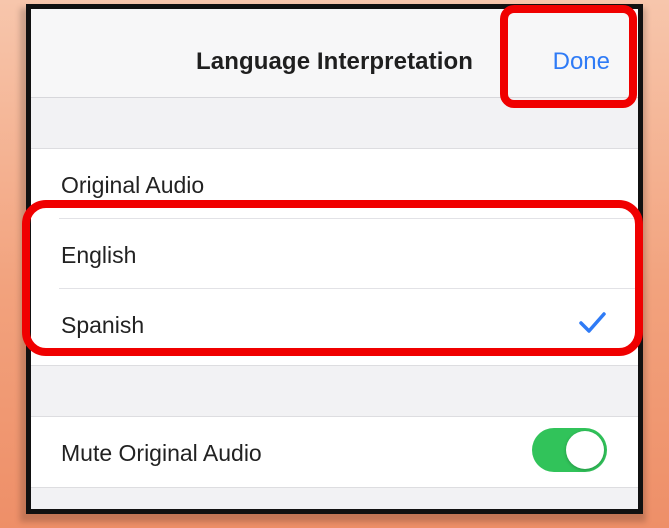  What do you see at coordinates (334, 324) in the screenshot?
I see `option-spanish: Spanish` at bounding box center [334, 324].